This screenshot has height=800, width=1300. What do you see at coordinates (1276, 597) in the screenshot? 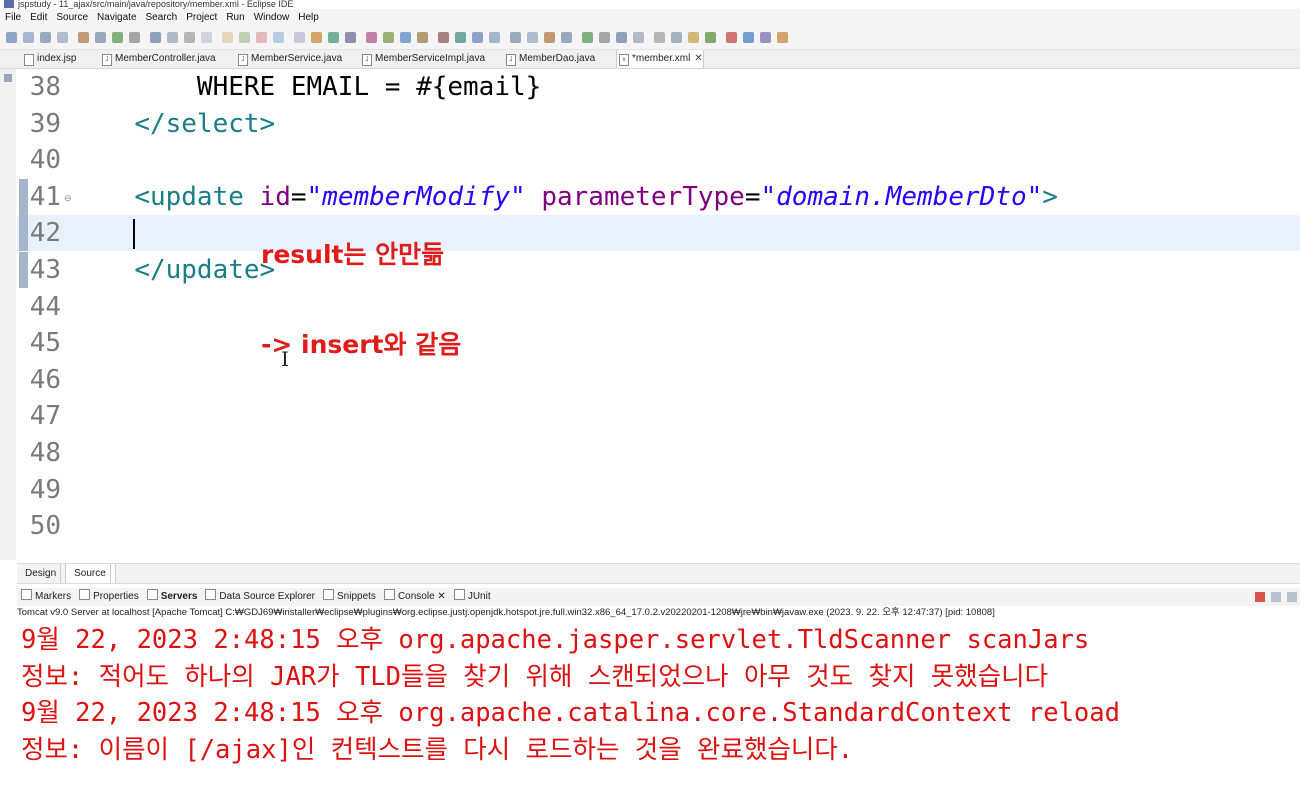
I see `remove-launch-icon` at bounding box center [1276, 597].